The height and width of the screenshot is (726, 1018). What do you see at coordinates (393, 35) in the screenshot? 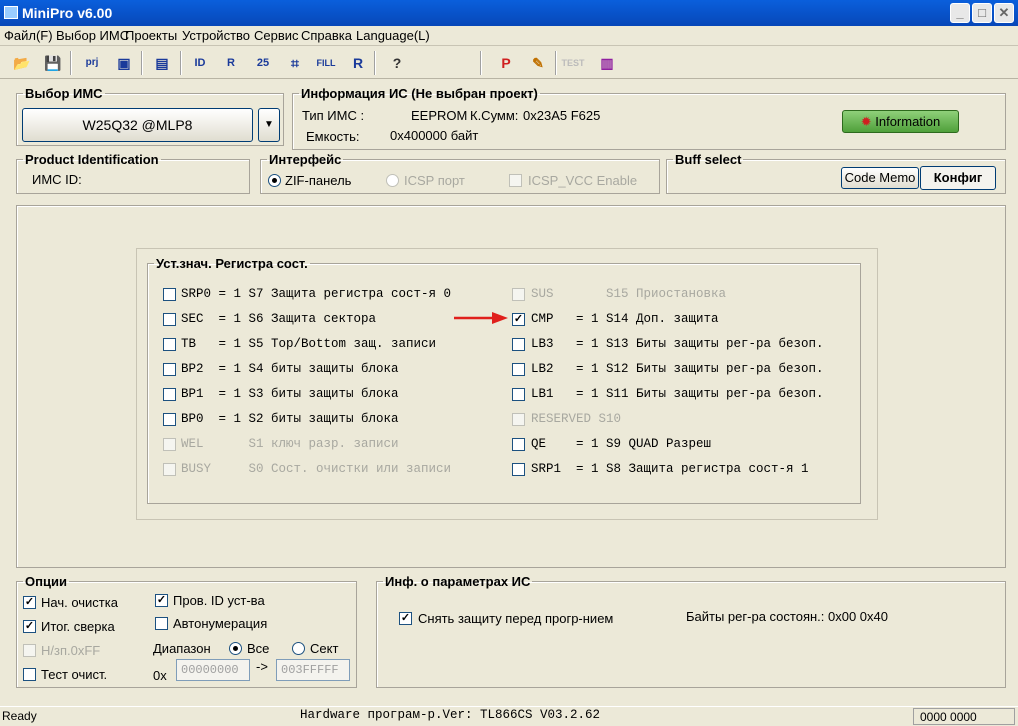
I see `menu-language: Language(L)` at bounding box center [393, 35].